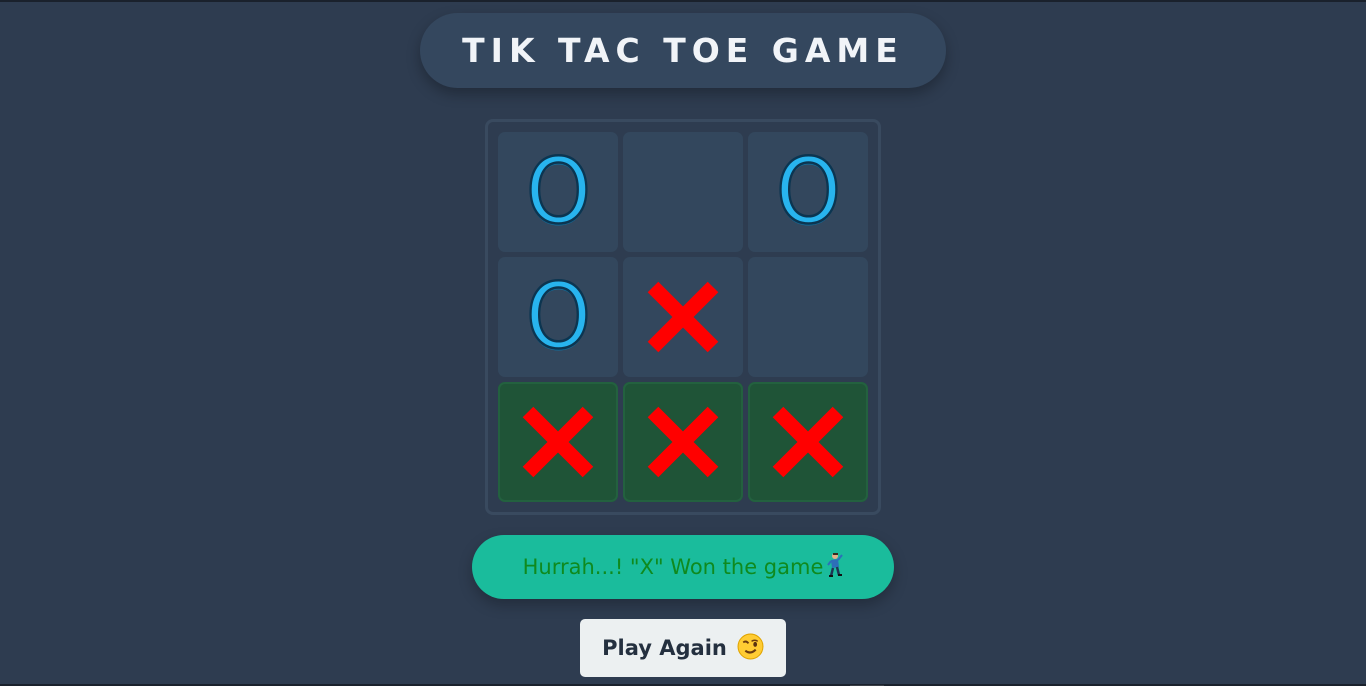  I want to click on play-again-label: Play Again, so click(664, 648).